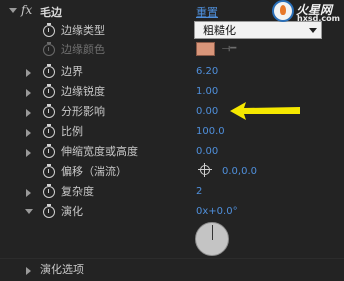  I want to click on watermark-logo: 火星网 hxsd.com, so click(308, 12).